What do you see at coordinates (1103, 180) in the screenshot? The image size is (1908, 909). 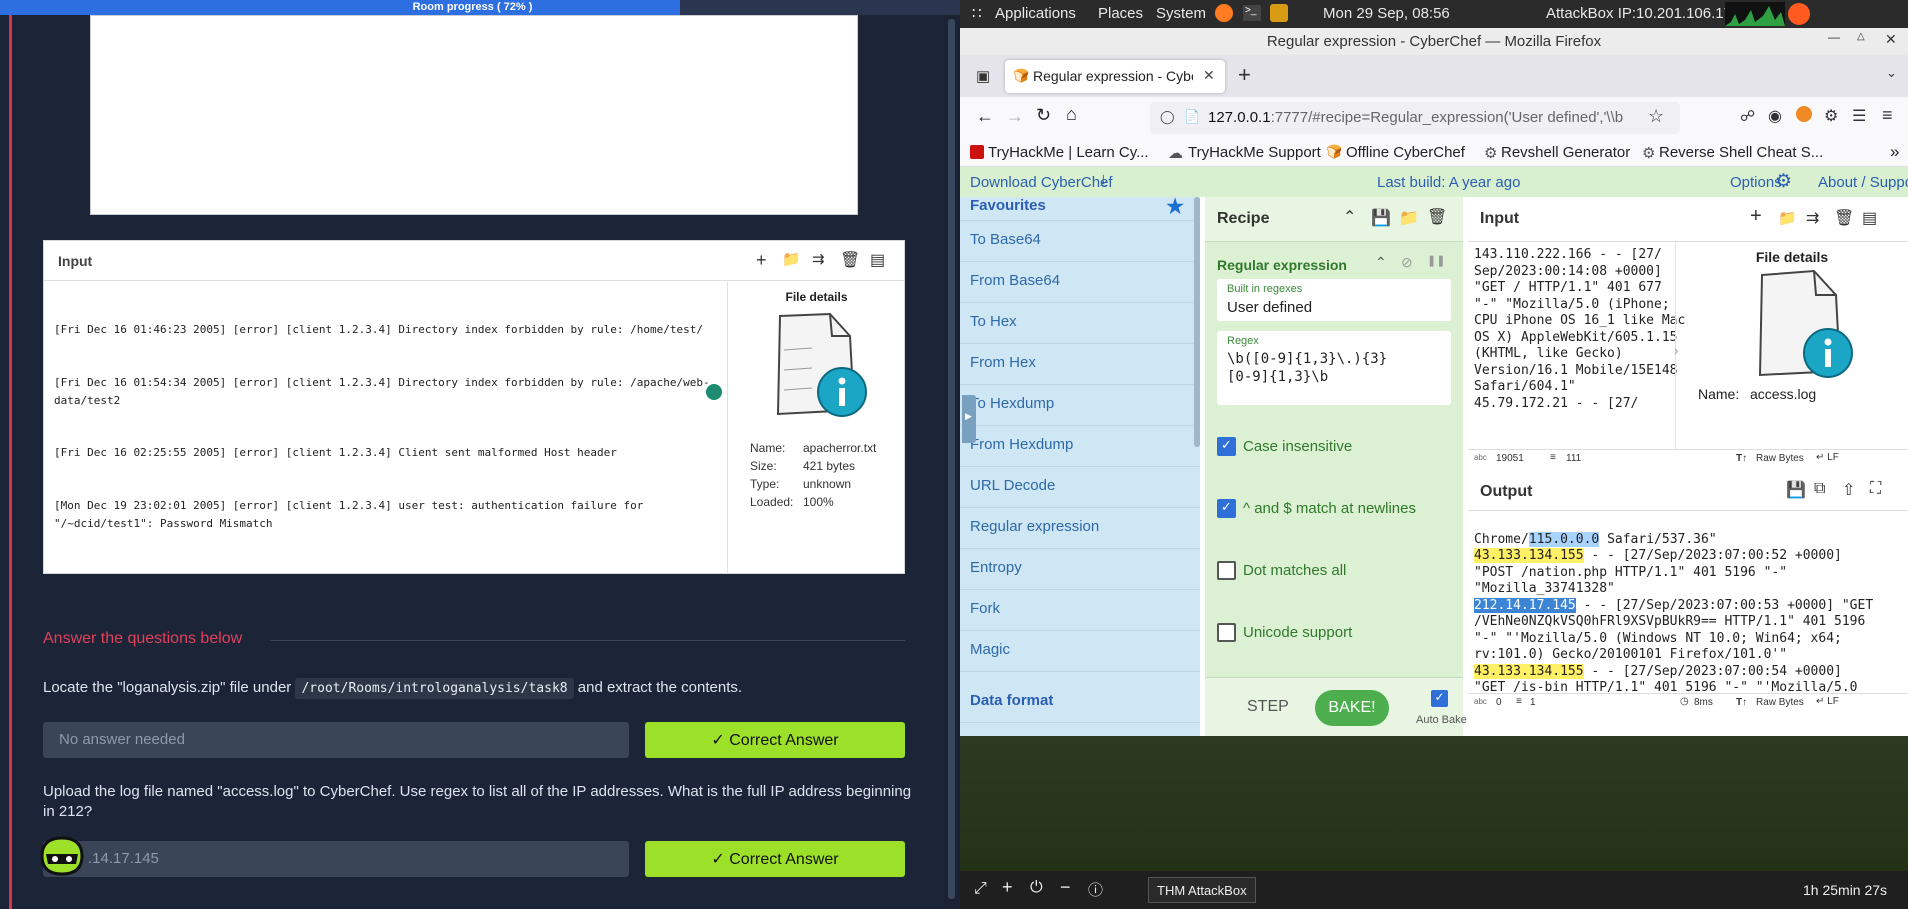 I see `download-icon: ⤓` at bounding box center [1103, 180].